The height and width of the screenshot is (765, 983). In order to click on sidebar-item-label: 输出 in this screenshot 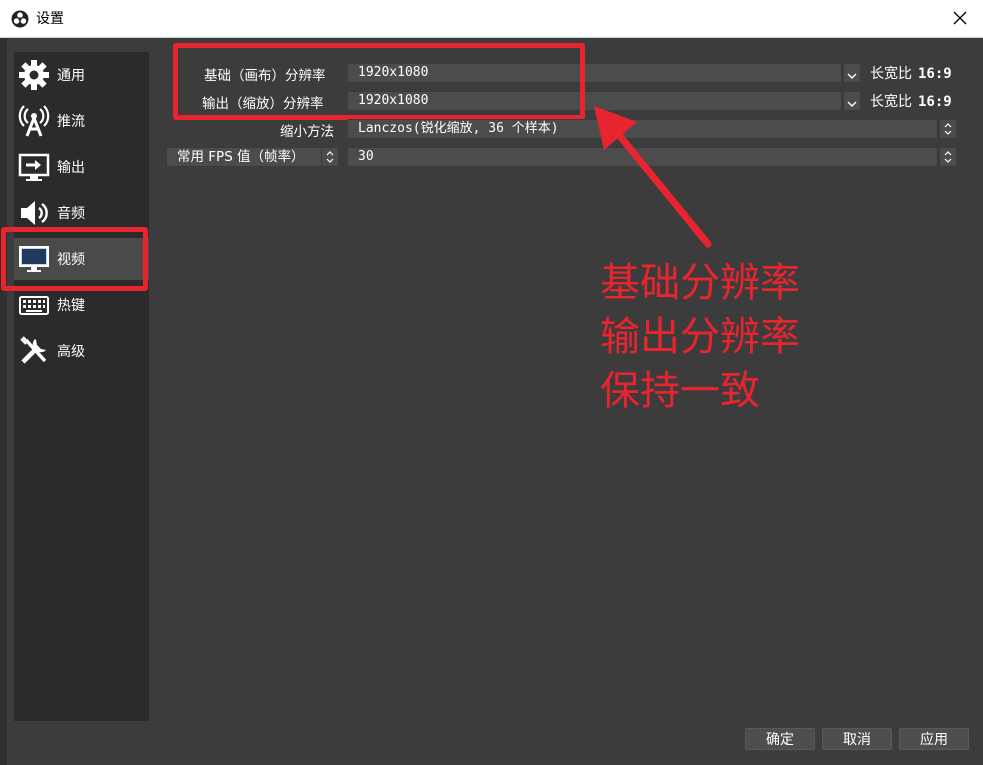, I will do `click(71, 168)`.